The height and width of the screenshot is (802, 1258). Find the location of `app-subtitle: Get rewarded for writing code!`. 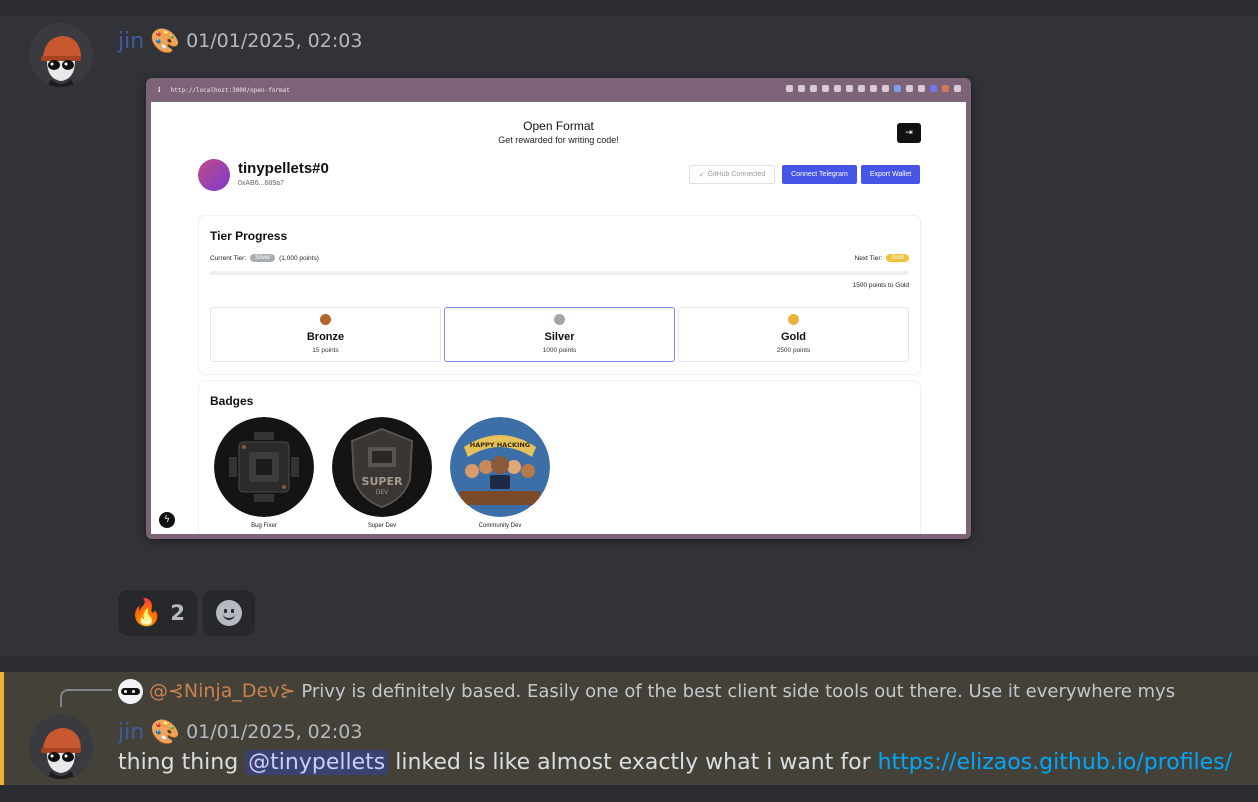

app-subtitle: Get rewarded for writing code! is located at coordinates (558, 140).